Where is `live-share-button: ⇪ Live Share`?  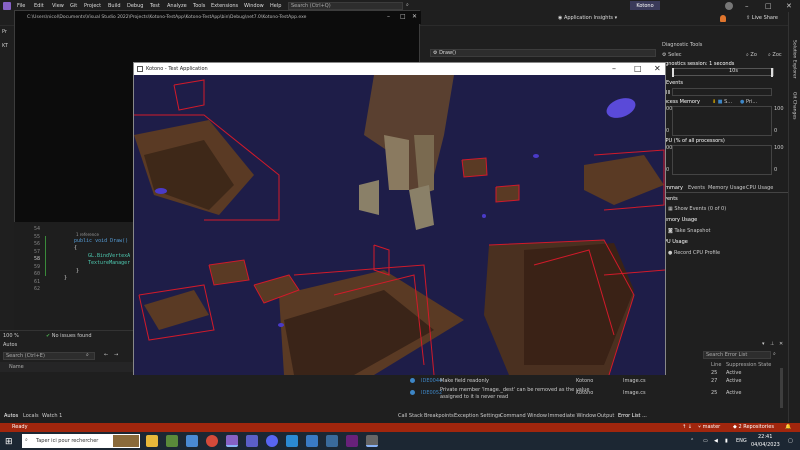
live-share-button: ⇪ Live Share is located at coordinates (762, 18).